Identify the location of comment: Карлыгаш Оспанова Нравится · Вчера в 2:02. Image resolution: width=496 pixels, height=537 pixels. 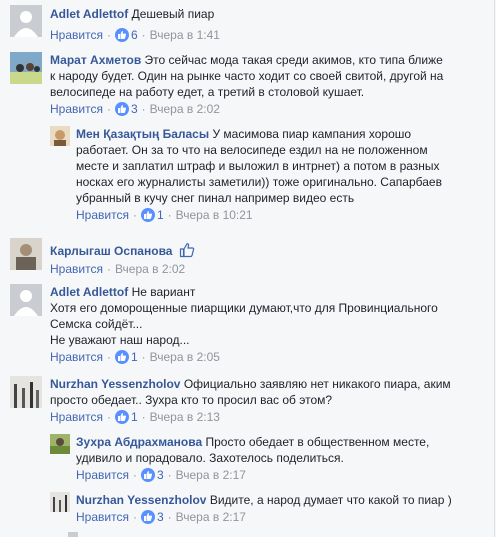
(247, 256).